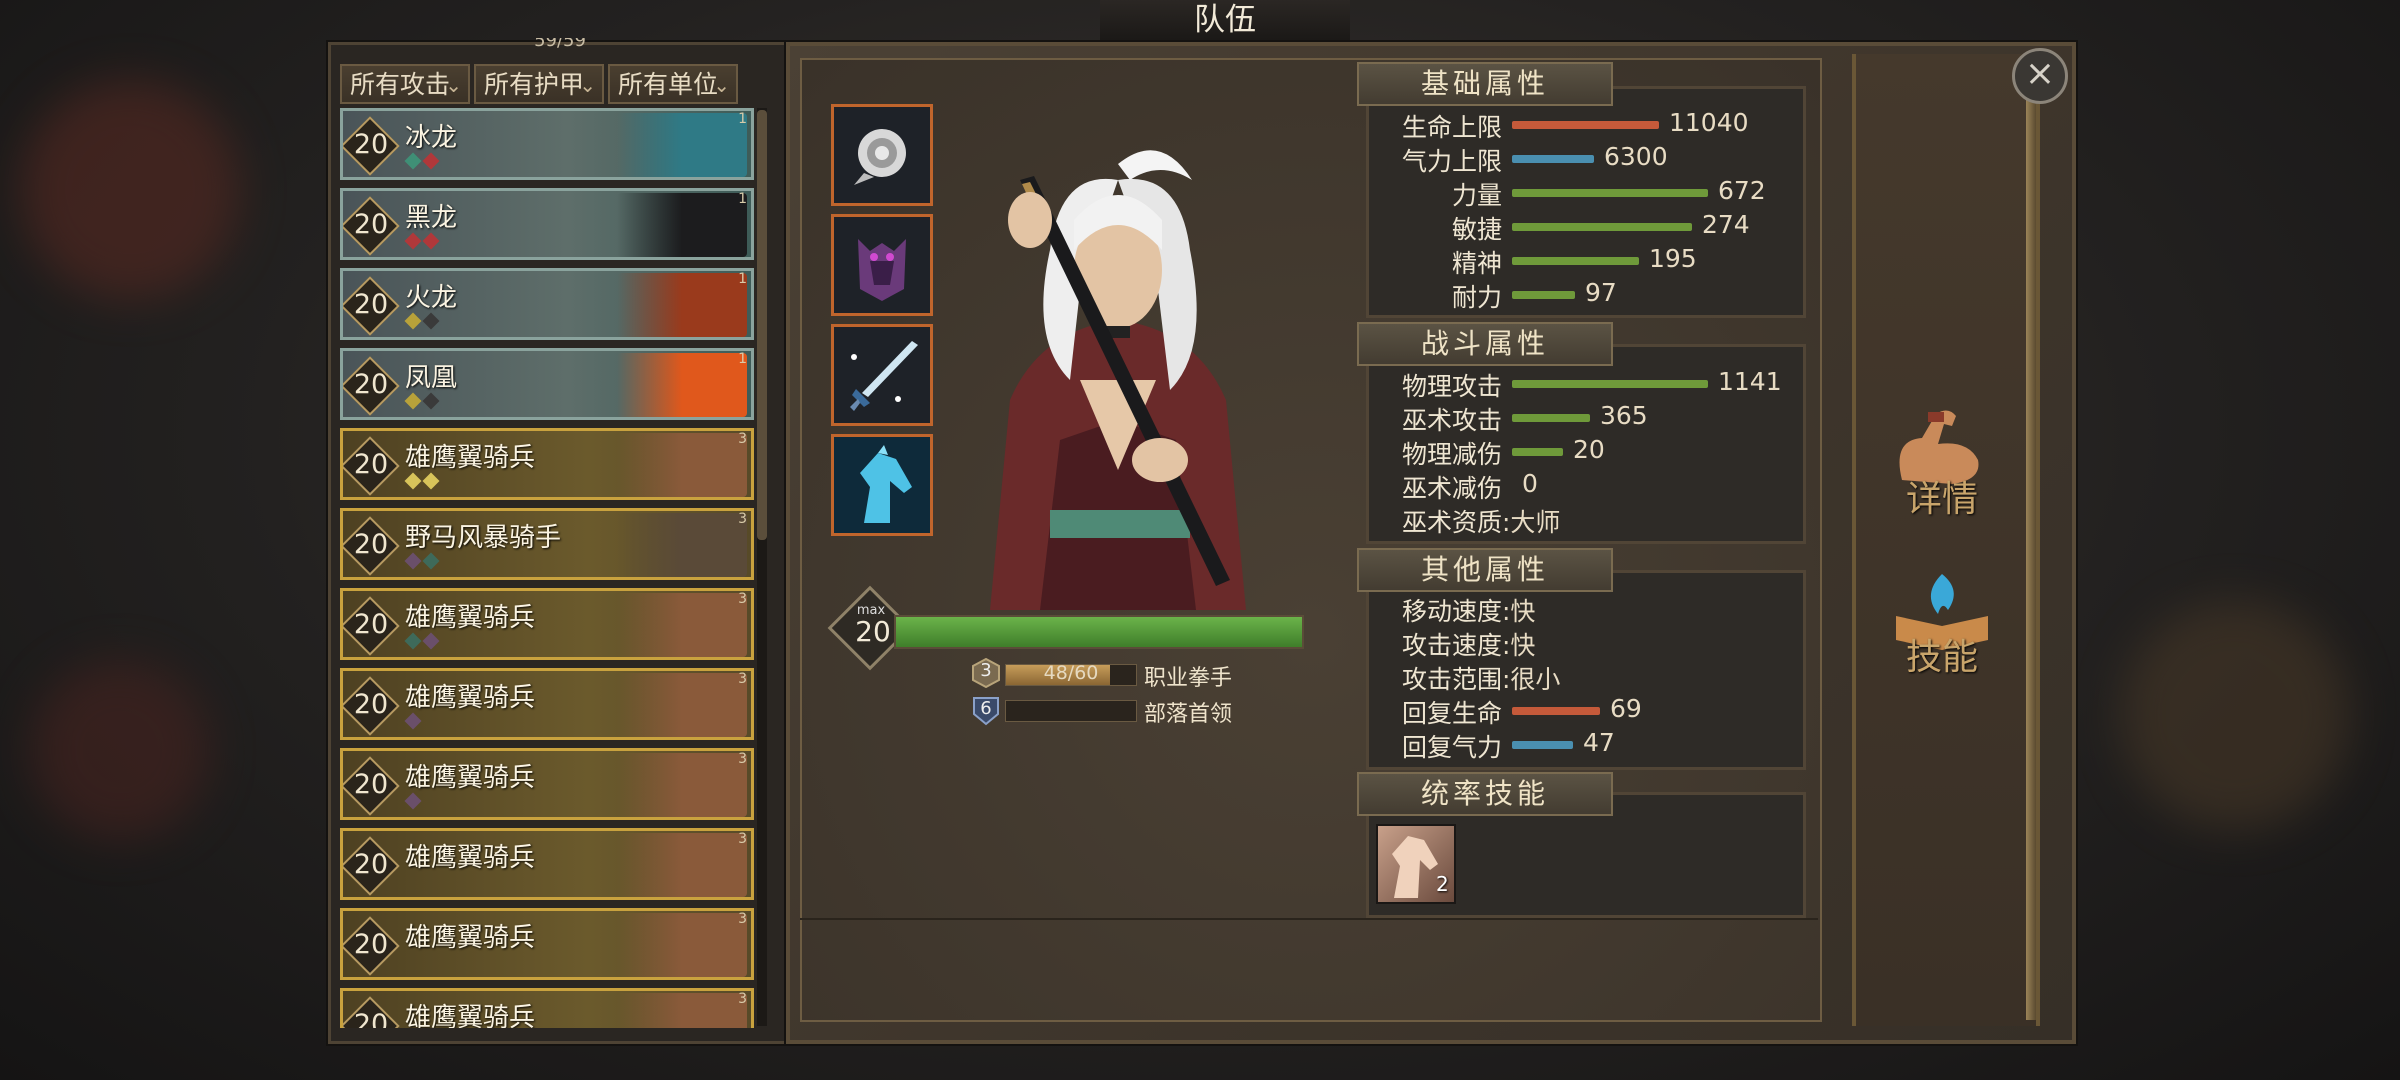 The width and height of the screenshot is (2400, 1080). What do you see at coordinates (1309, 919) in the screenshot?
I see `divider` at bounding box center [1309, 919].